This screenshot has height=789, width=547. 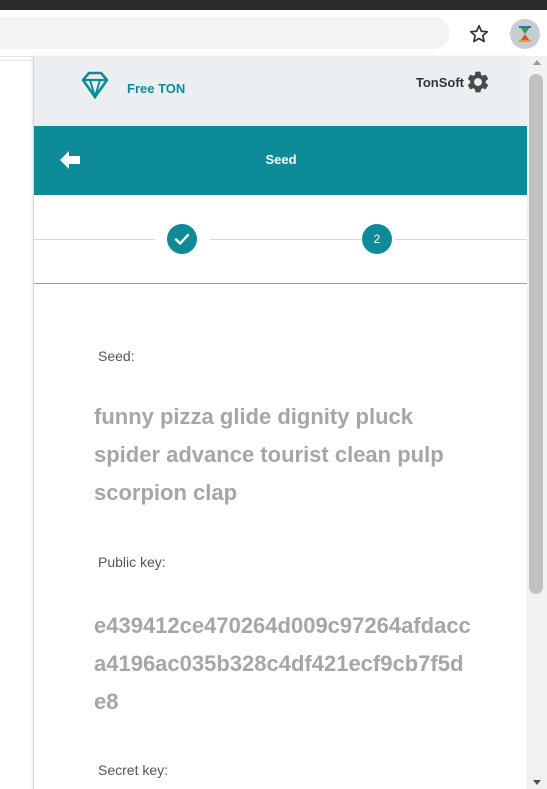 What do you see at coordinates (440, 82) in the screenshot?
I see `account-name: TonSoft` at bounding box center [440, 82].